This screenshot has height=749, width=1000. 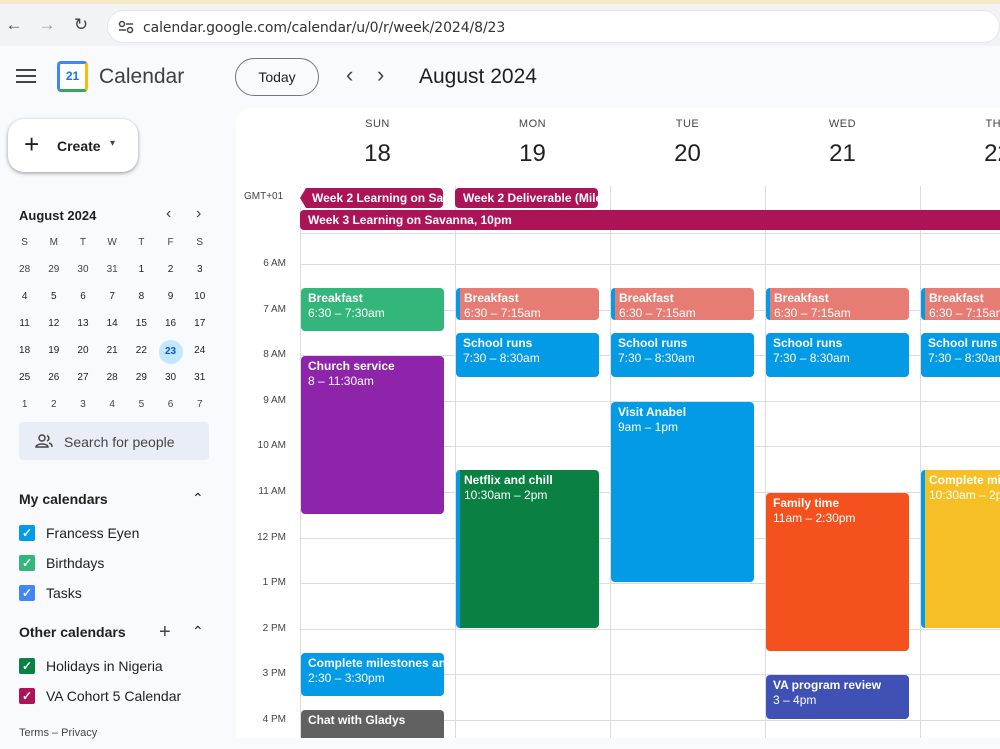 I want to click on create-button: + Create ▾, so click(x=73, y=145).